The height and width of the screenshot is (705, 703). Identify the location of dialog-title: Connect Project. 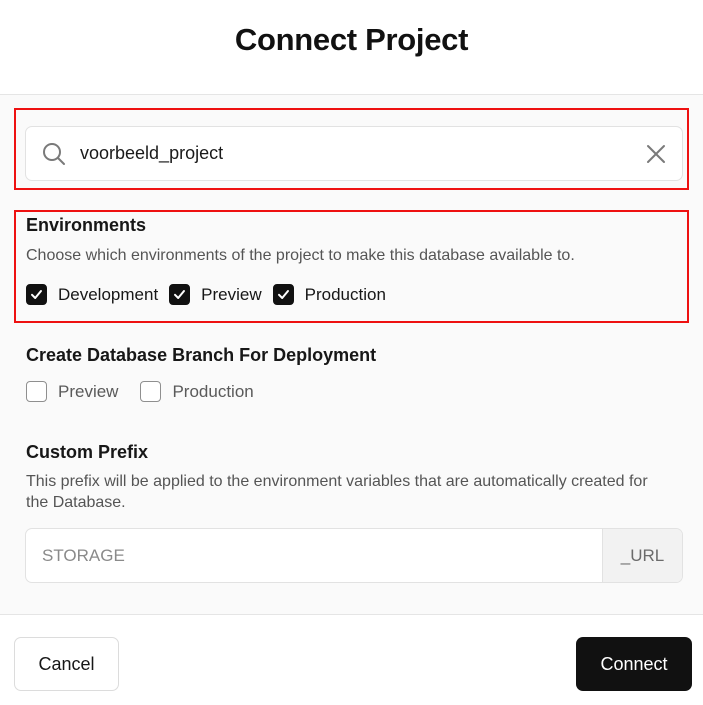
(351, 39).